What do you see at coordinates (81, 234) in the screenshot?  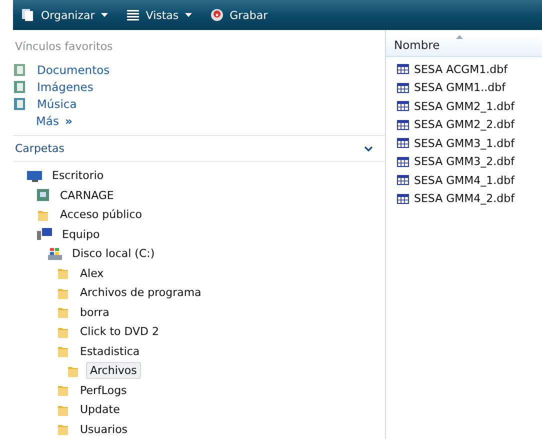 I see `folder-tree-item: Equipo` at bounding box center [81, 234].